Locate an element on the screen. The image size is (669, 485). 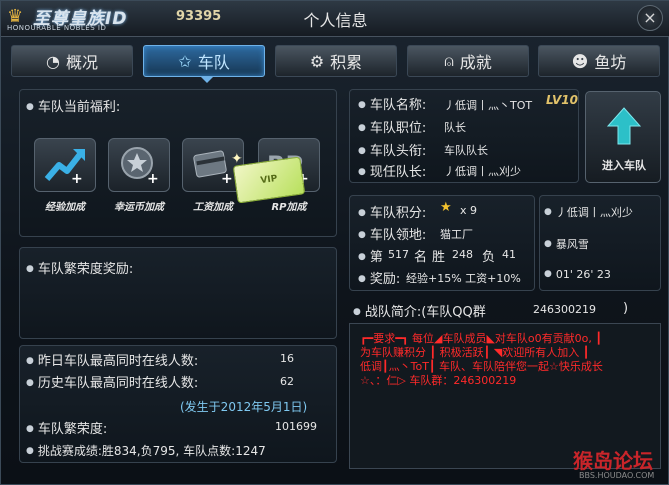
yesterday-online-label: ● 昨日车队最高同时在线人数: is located at coordinates (112, 361).